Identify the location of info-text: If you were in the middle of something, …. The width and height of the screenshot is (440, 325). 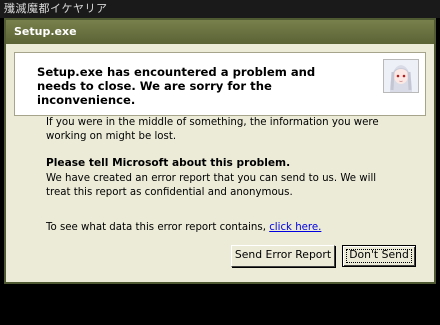
(212, 129).